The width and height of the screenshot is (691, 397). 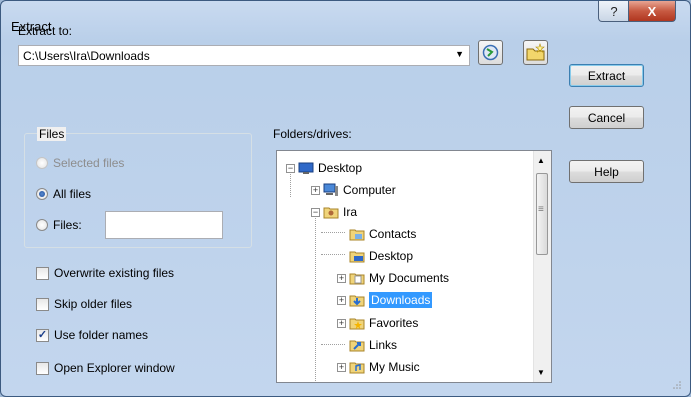 What do you see at coordinates (89, 163) in the screenshot?
I see `radio-label: Selected files` at bounding box center [89, 163].